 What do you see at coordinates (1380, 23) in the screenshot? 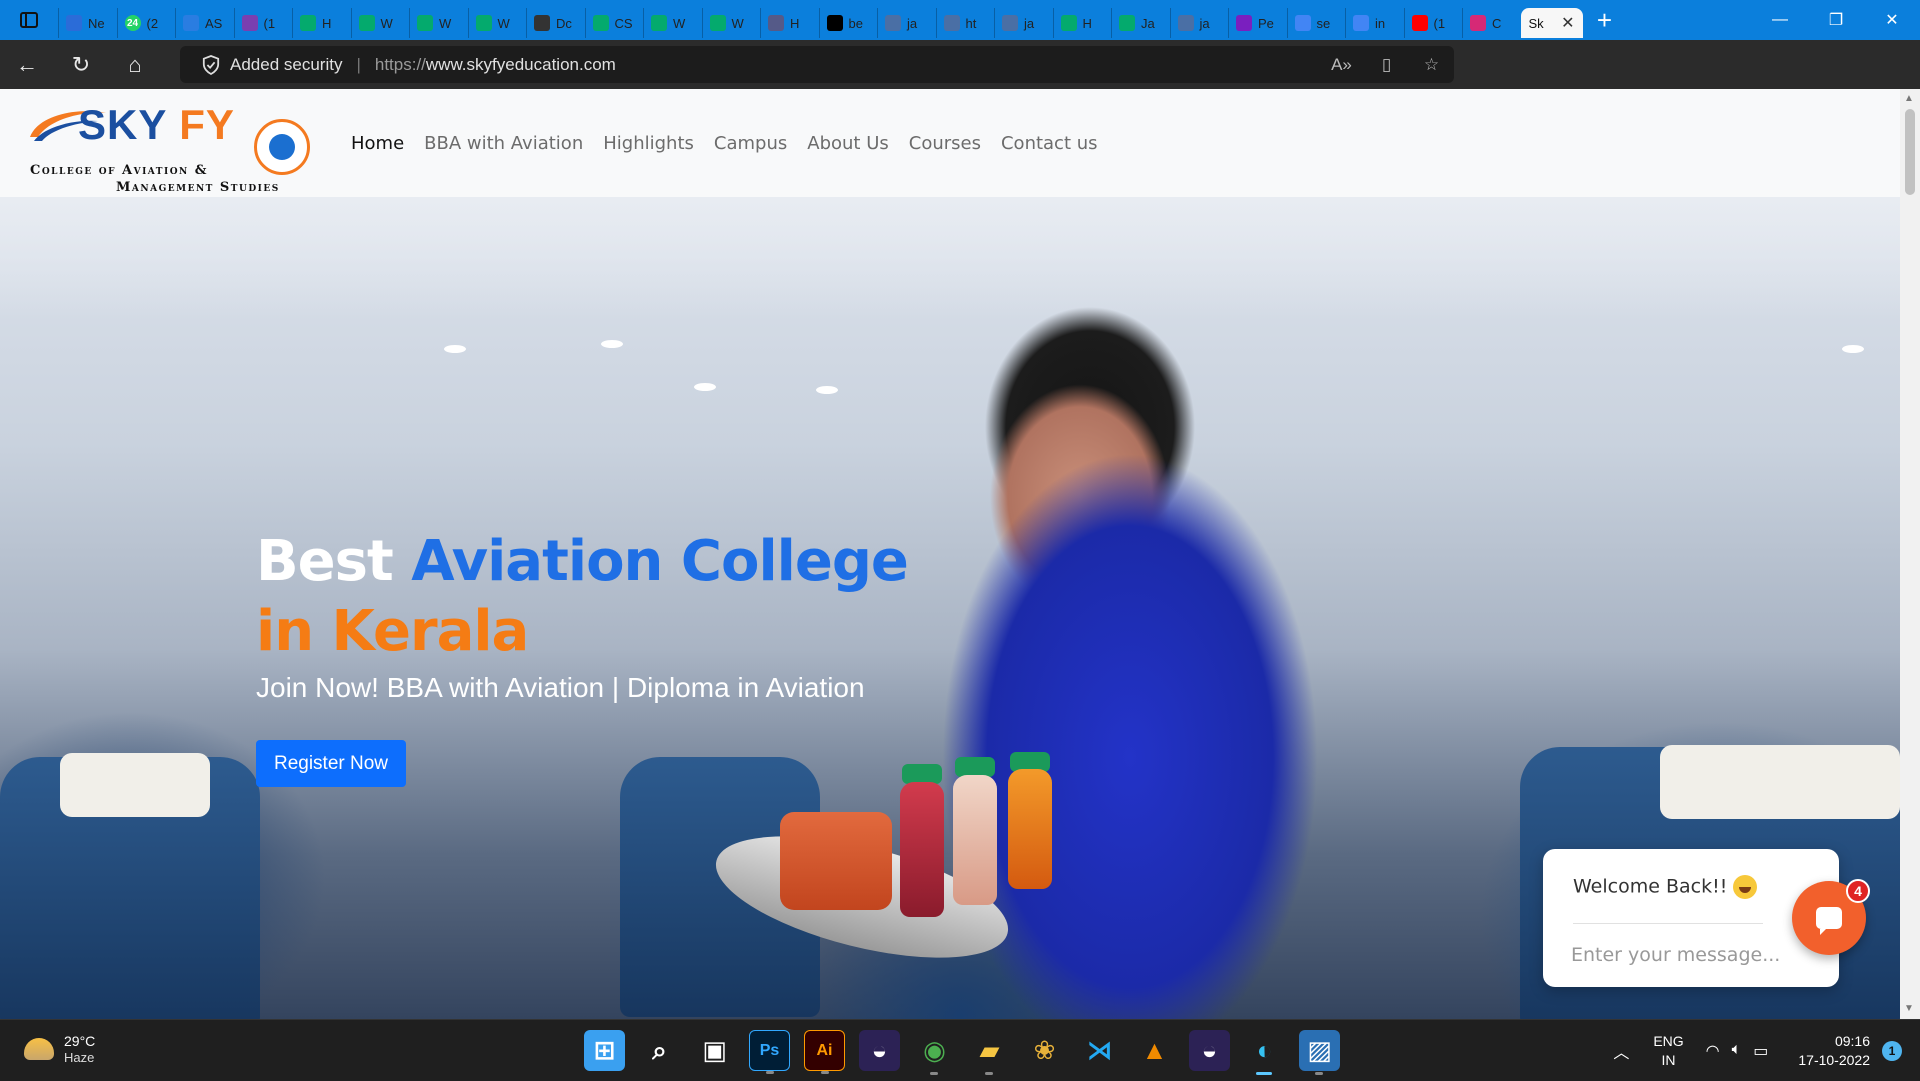
I see `browser-tab-label: in` at bounding box center [1380, 23].